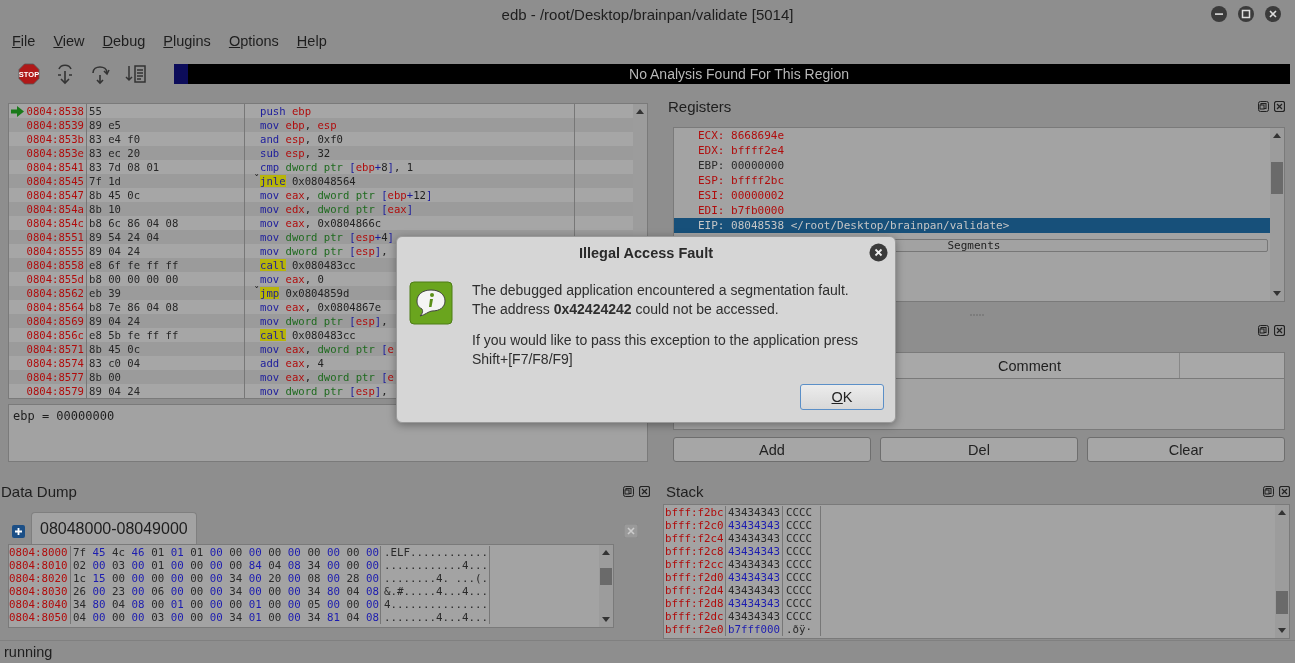 The height and width of the screenshot is (663, 1295). What do you see at coordinates (64, 416) in the screenshot?
I see `info-text: ebp = 00000000` at bounding box center [64, 416].